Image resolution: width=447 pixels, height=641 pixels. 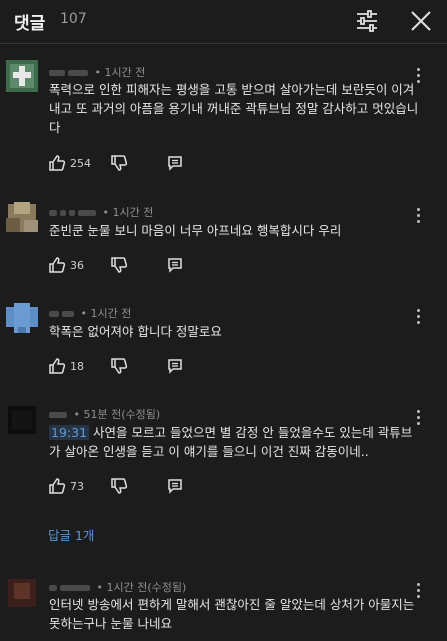 I want to click on comment-meta: • 1시간 전(수정됨), so click(x=117, y=587).